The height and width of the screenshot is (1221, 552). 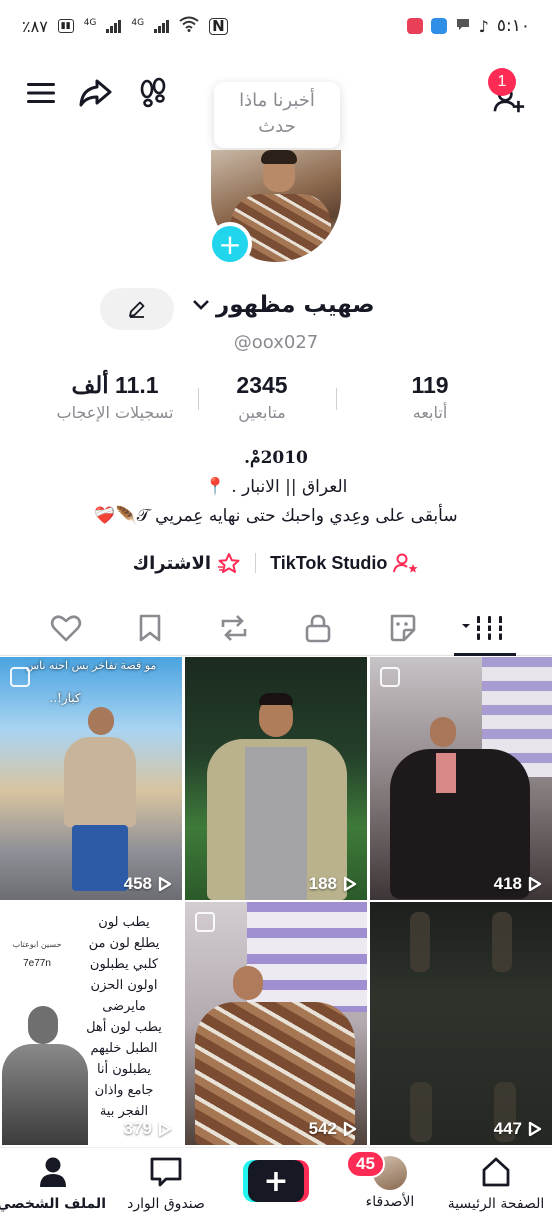 I want to click on lock-icon, so click(x=318, y=628).